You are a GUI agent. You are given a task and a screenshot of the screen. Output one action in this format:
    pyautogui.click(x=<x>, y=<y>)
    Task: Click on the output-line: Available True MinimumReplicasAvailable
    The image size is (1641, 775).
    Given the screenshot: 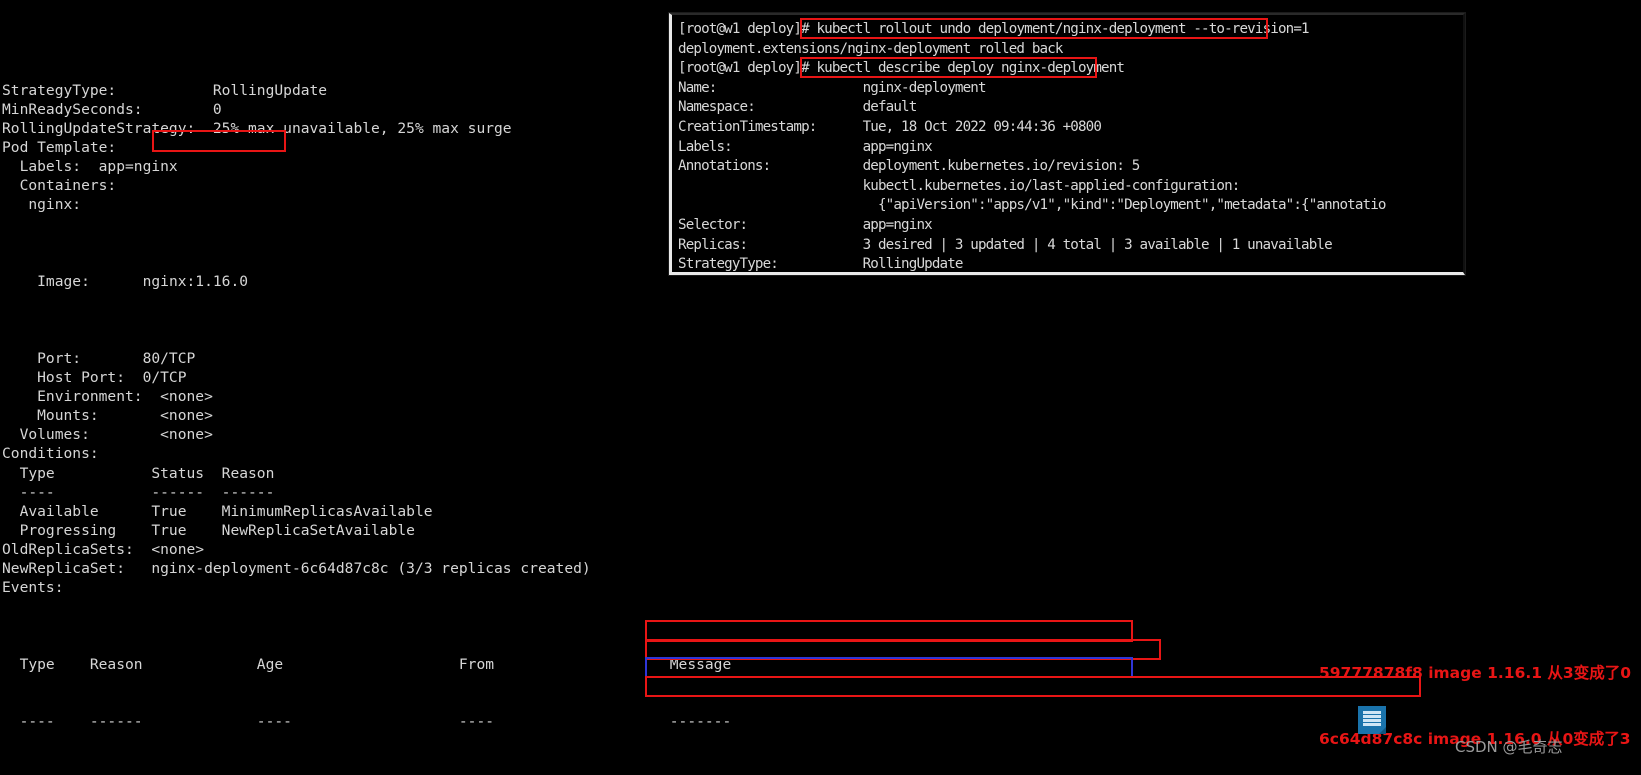 What is the action you would take?
    pyautogui.click(x=217, y=511)
    